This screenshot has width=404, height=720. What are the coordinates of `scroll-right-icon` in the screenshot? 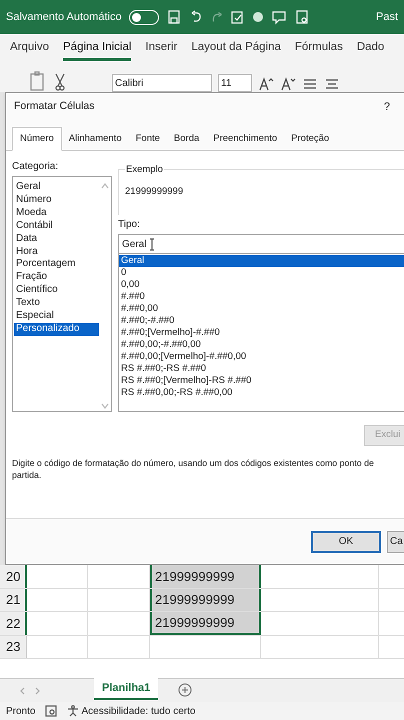 It's located at (37, 691).